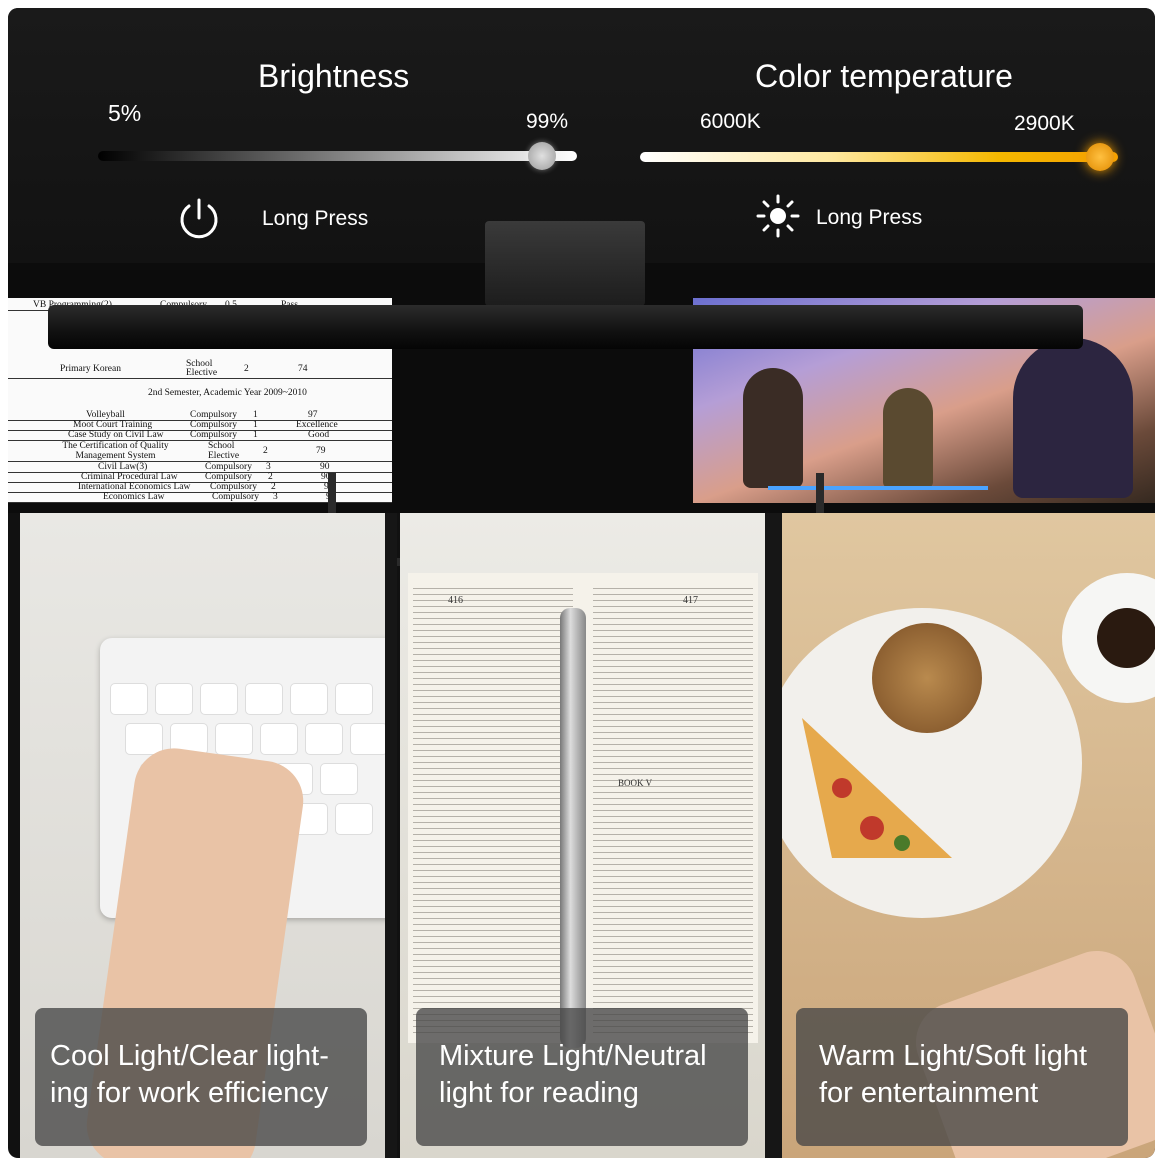 This screenshot has width=1155, height=1158. I want to click on power-icon, so click(199, 218).